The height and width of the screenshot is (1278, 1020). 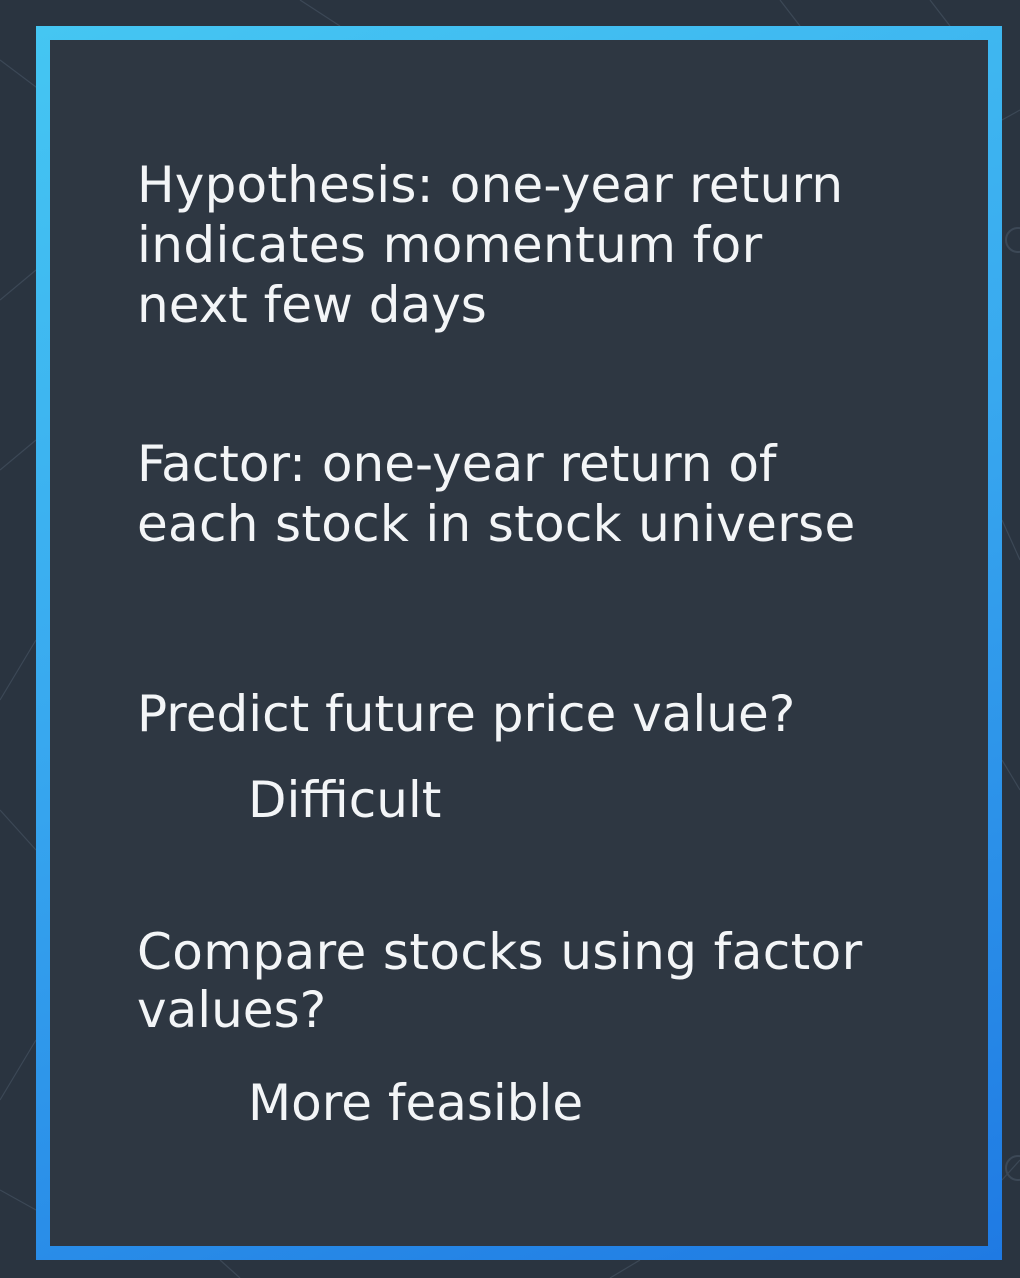 What do you see at coordinates (232, 1010) in the screenshot?
I see `compare-question-line-2: values?` at bounding box center [232, 1010].